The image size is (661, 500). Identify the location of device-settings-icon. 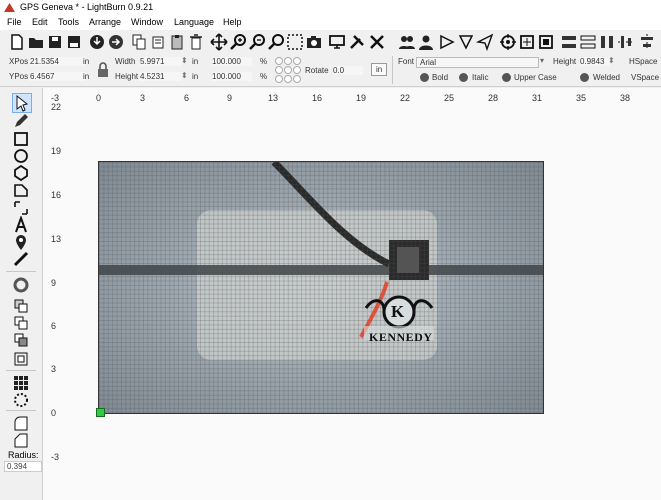
(337, 42).